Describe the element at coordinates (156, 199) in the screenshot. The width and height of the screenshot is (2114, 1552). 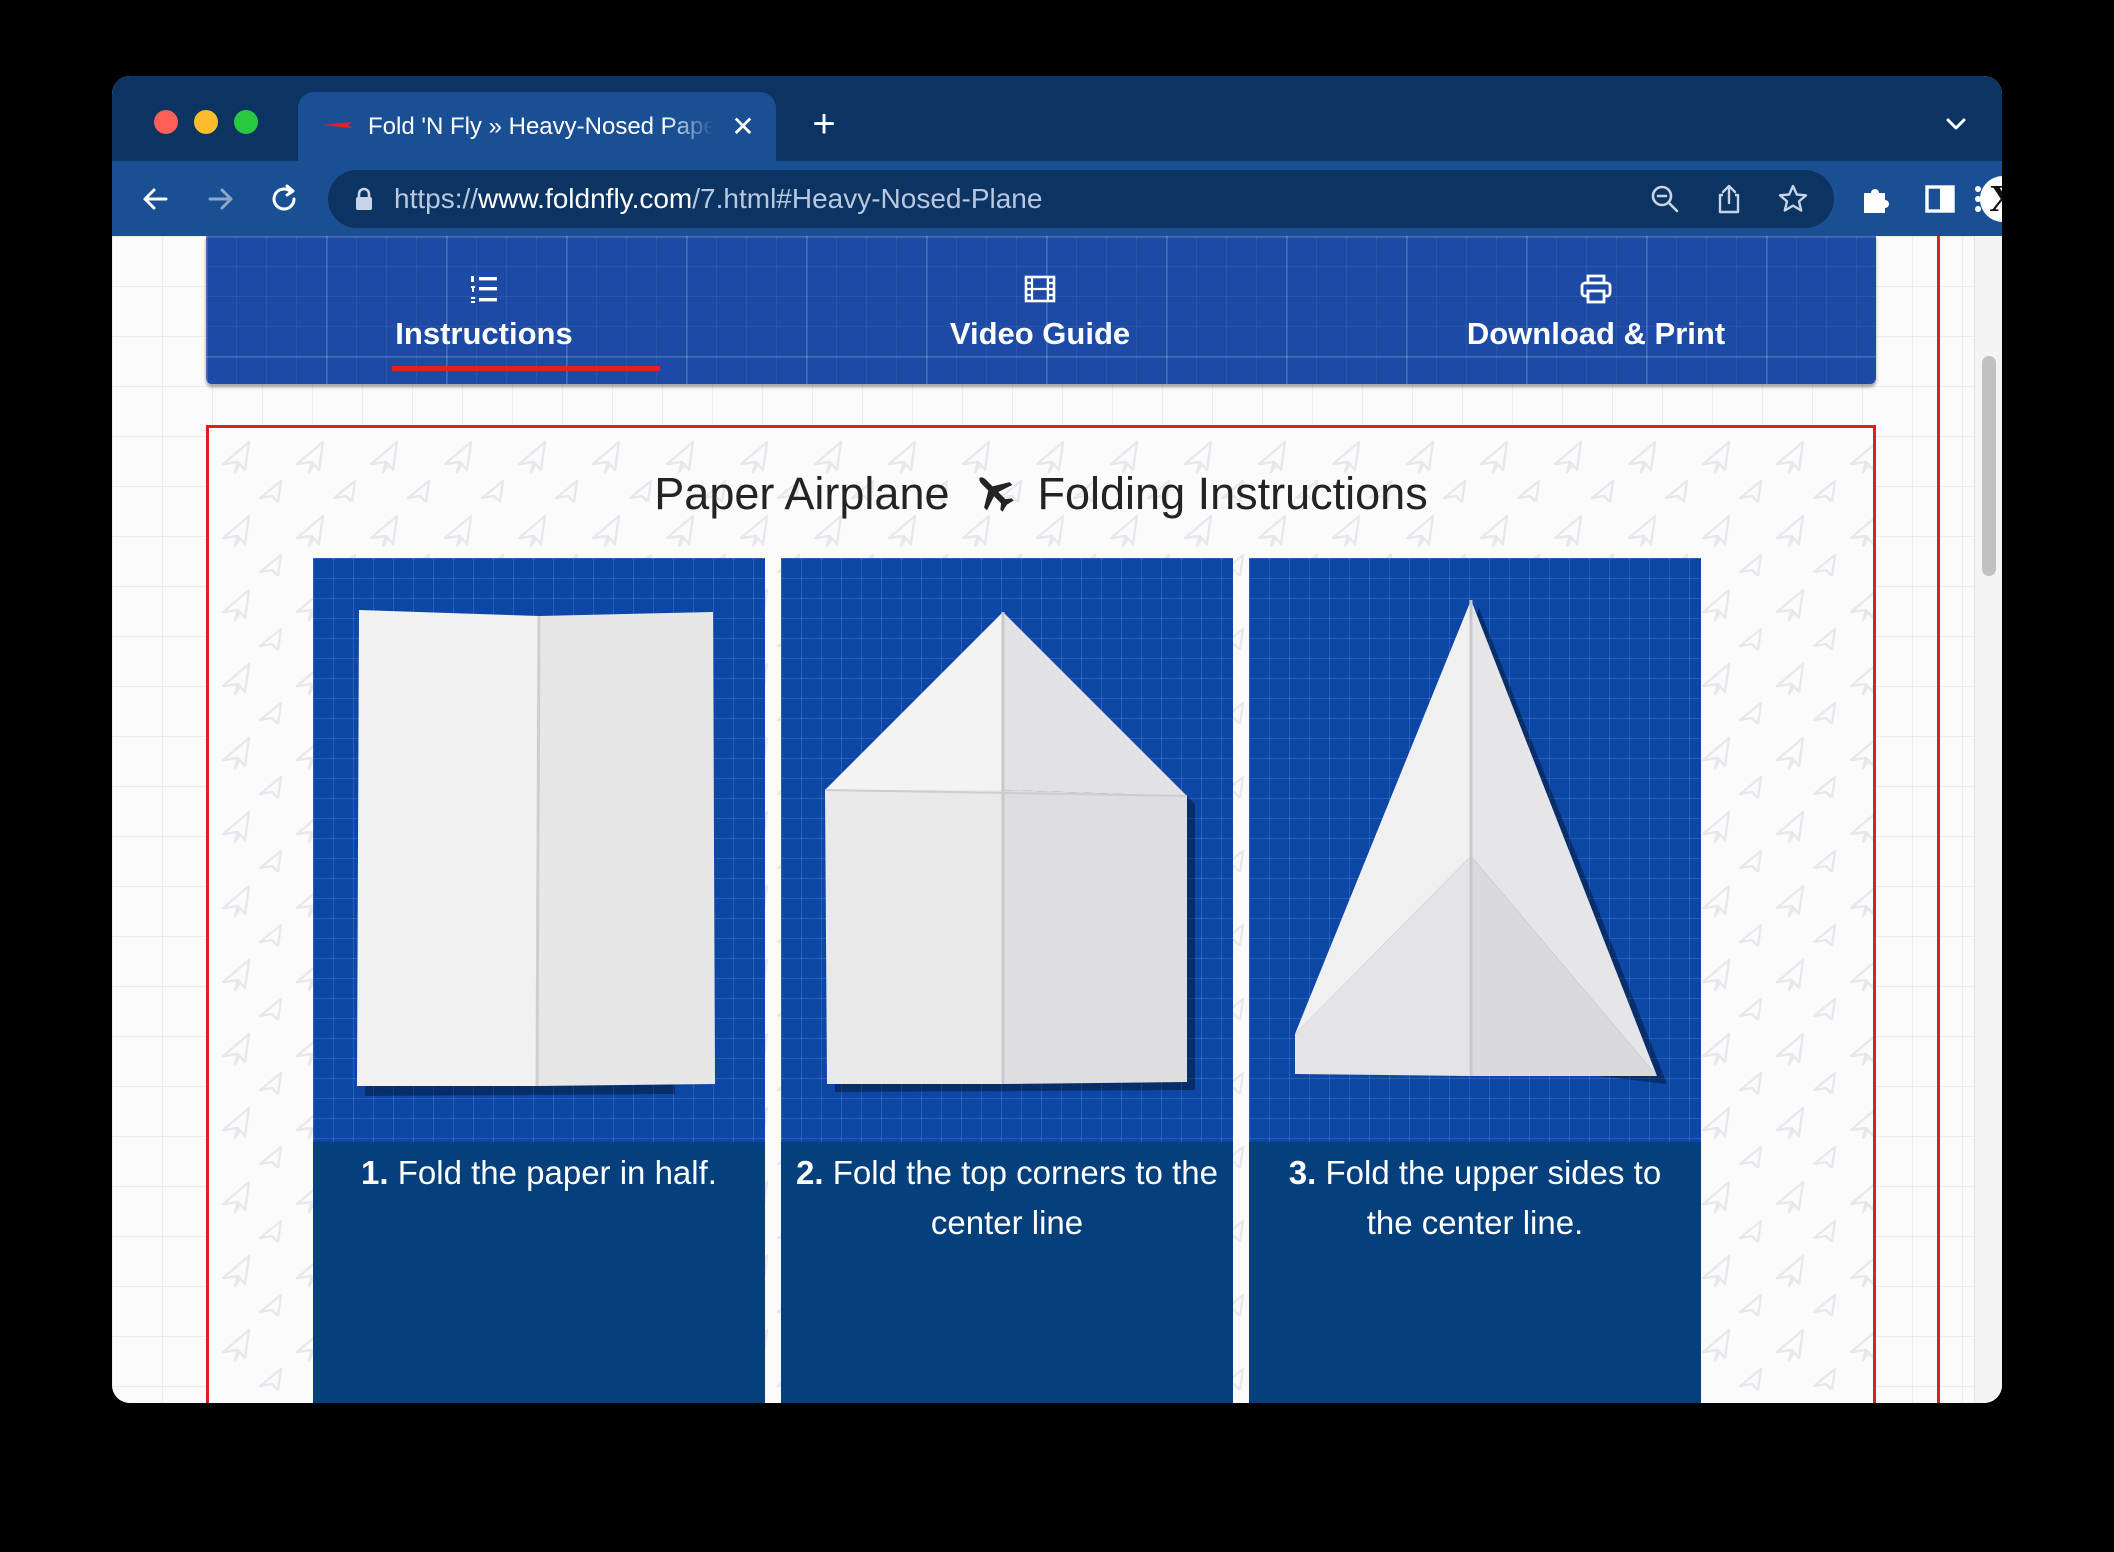
I see `back-arrow-icon` at that location.